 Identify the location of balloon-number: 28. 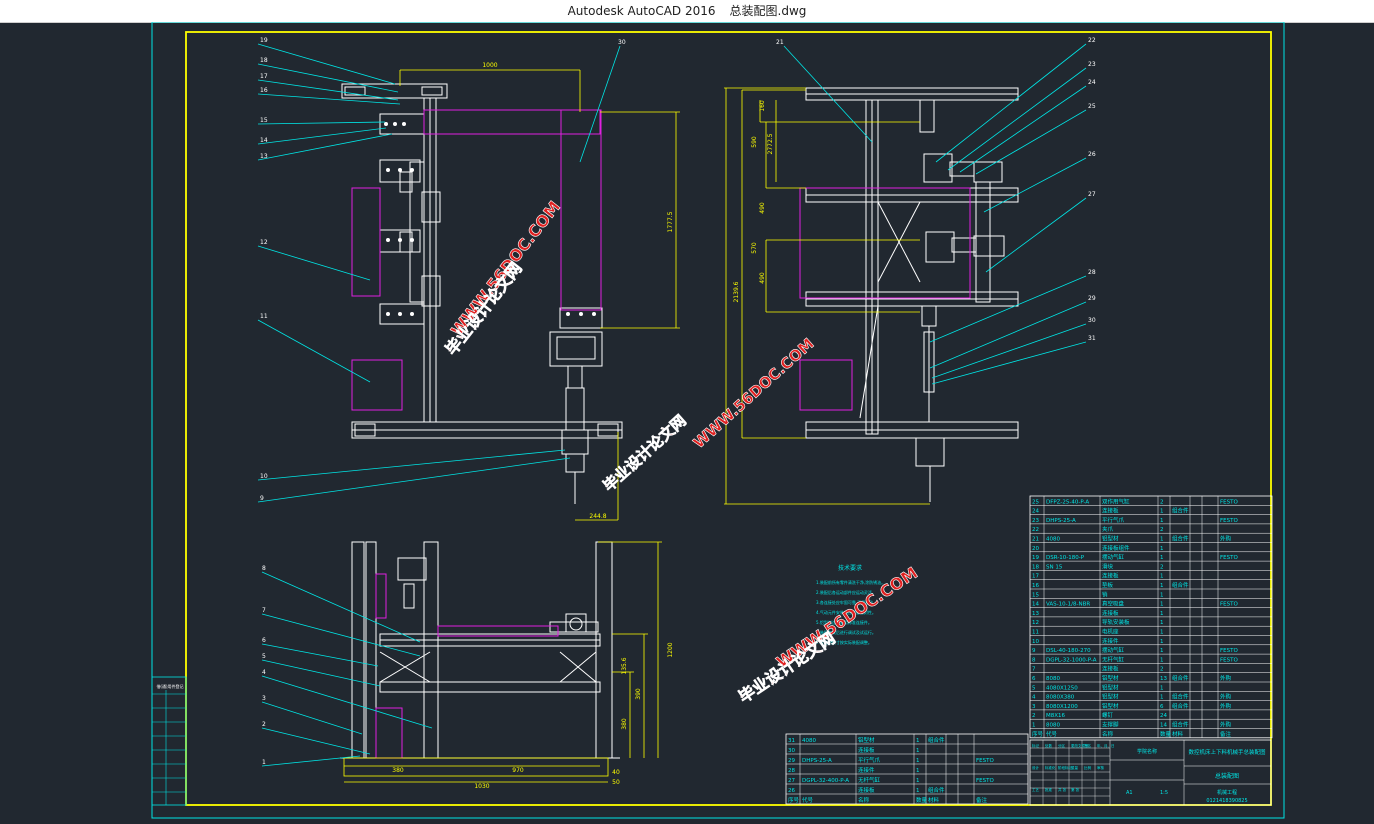
(1092, 272).